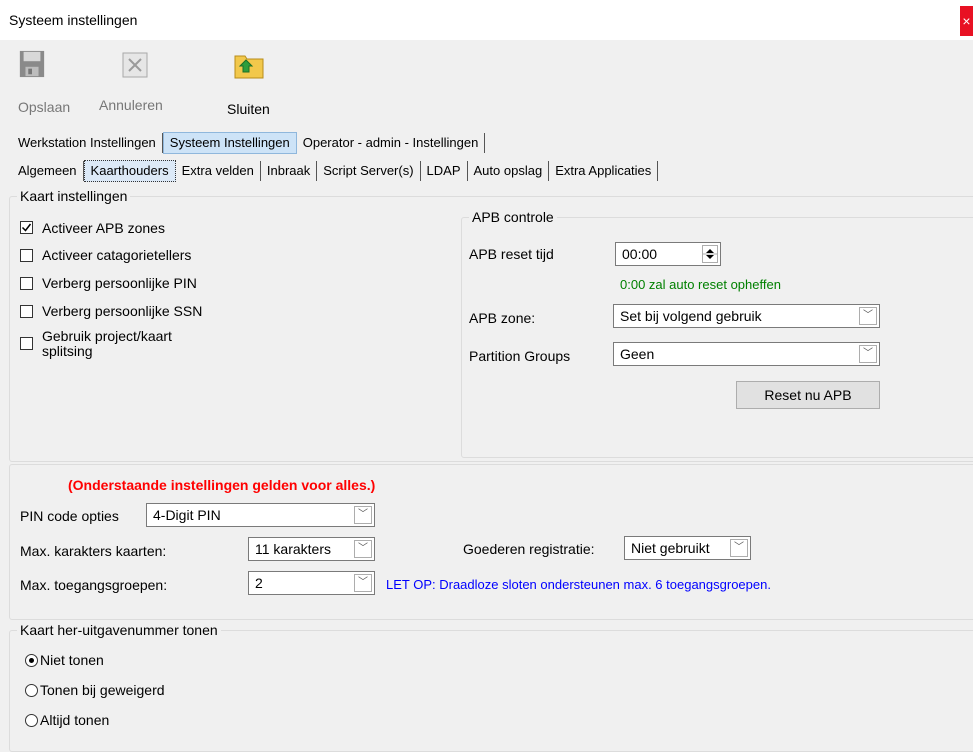 The width and height of the screenshot is (973, 752). Describe the element at coordinates (486, 20) in the screenshot. I see `title-bar` at that location.